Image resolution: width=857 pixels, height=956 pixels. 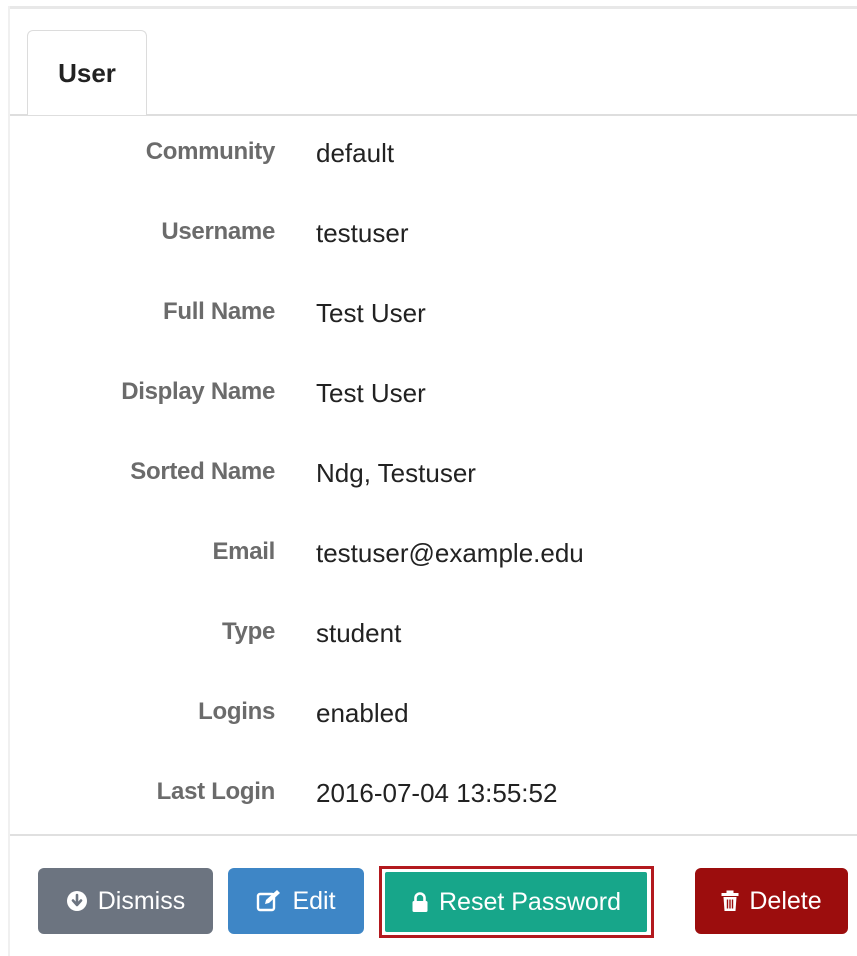 I want to click on field-value: student, so click(x=359, y=633).